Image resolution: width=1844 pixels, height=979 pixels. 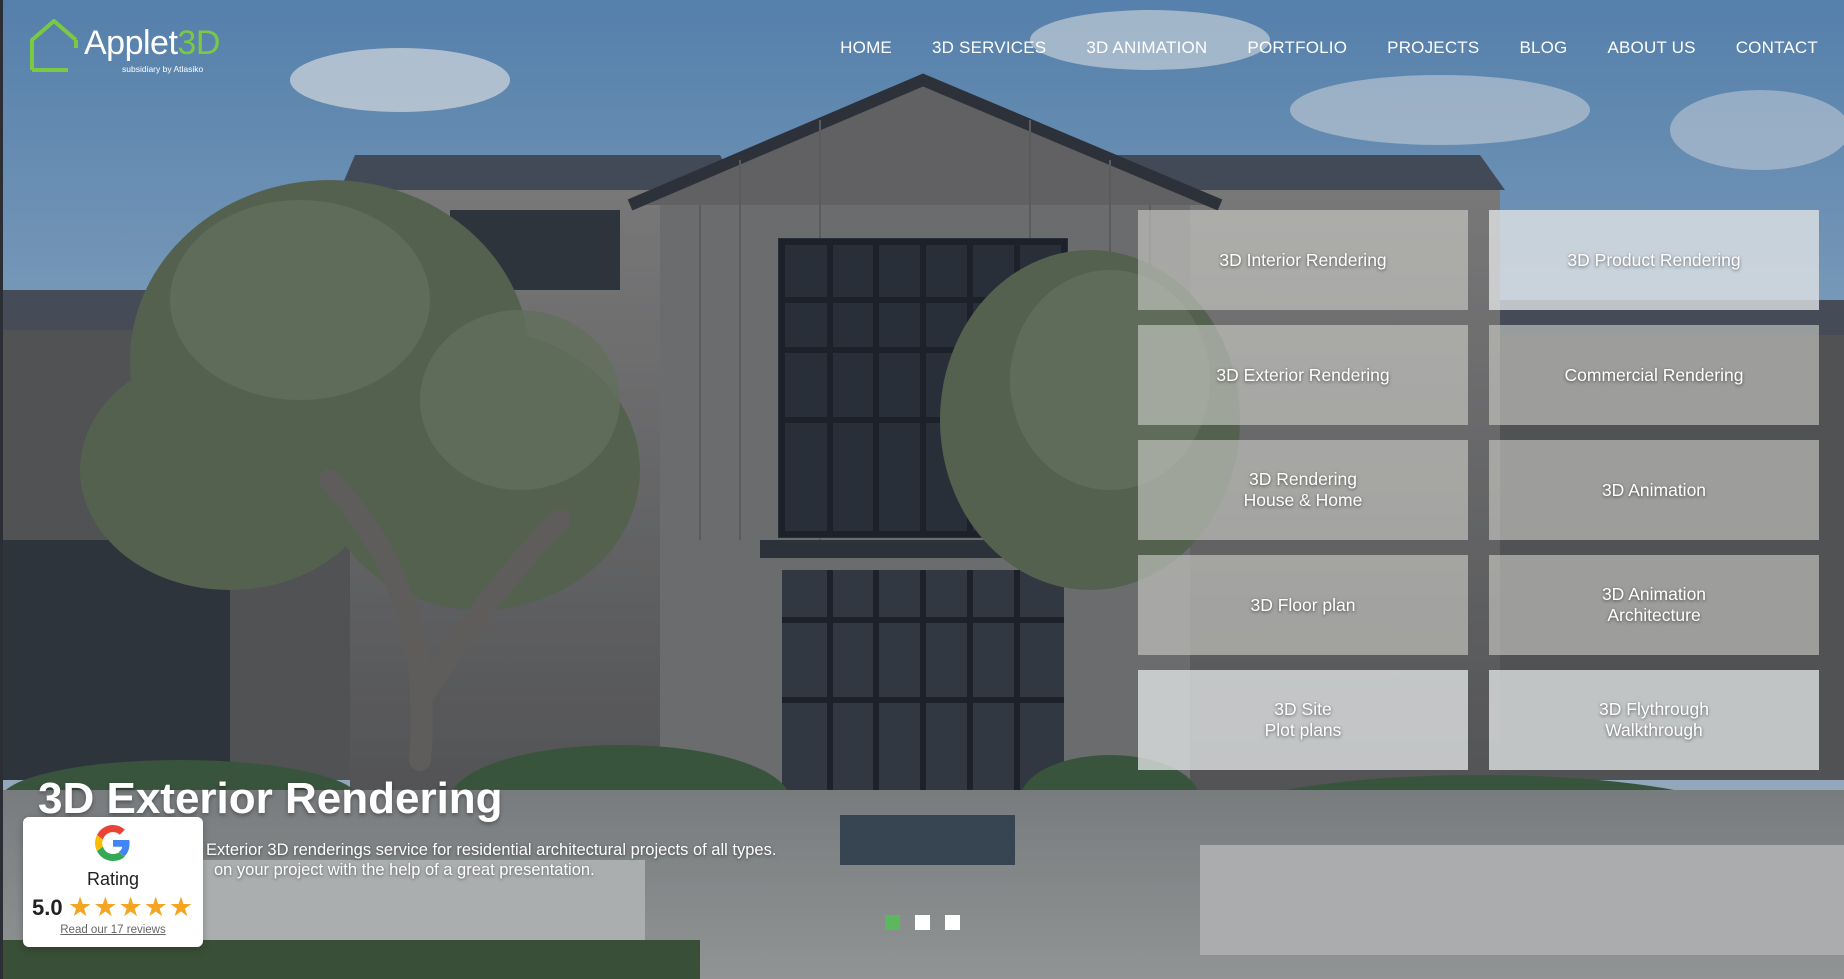 What do you see at coordinates (112, 843) in the screenshot?
I see `google-logo-icon` at bounding box center [112, 843].